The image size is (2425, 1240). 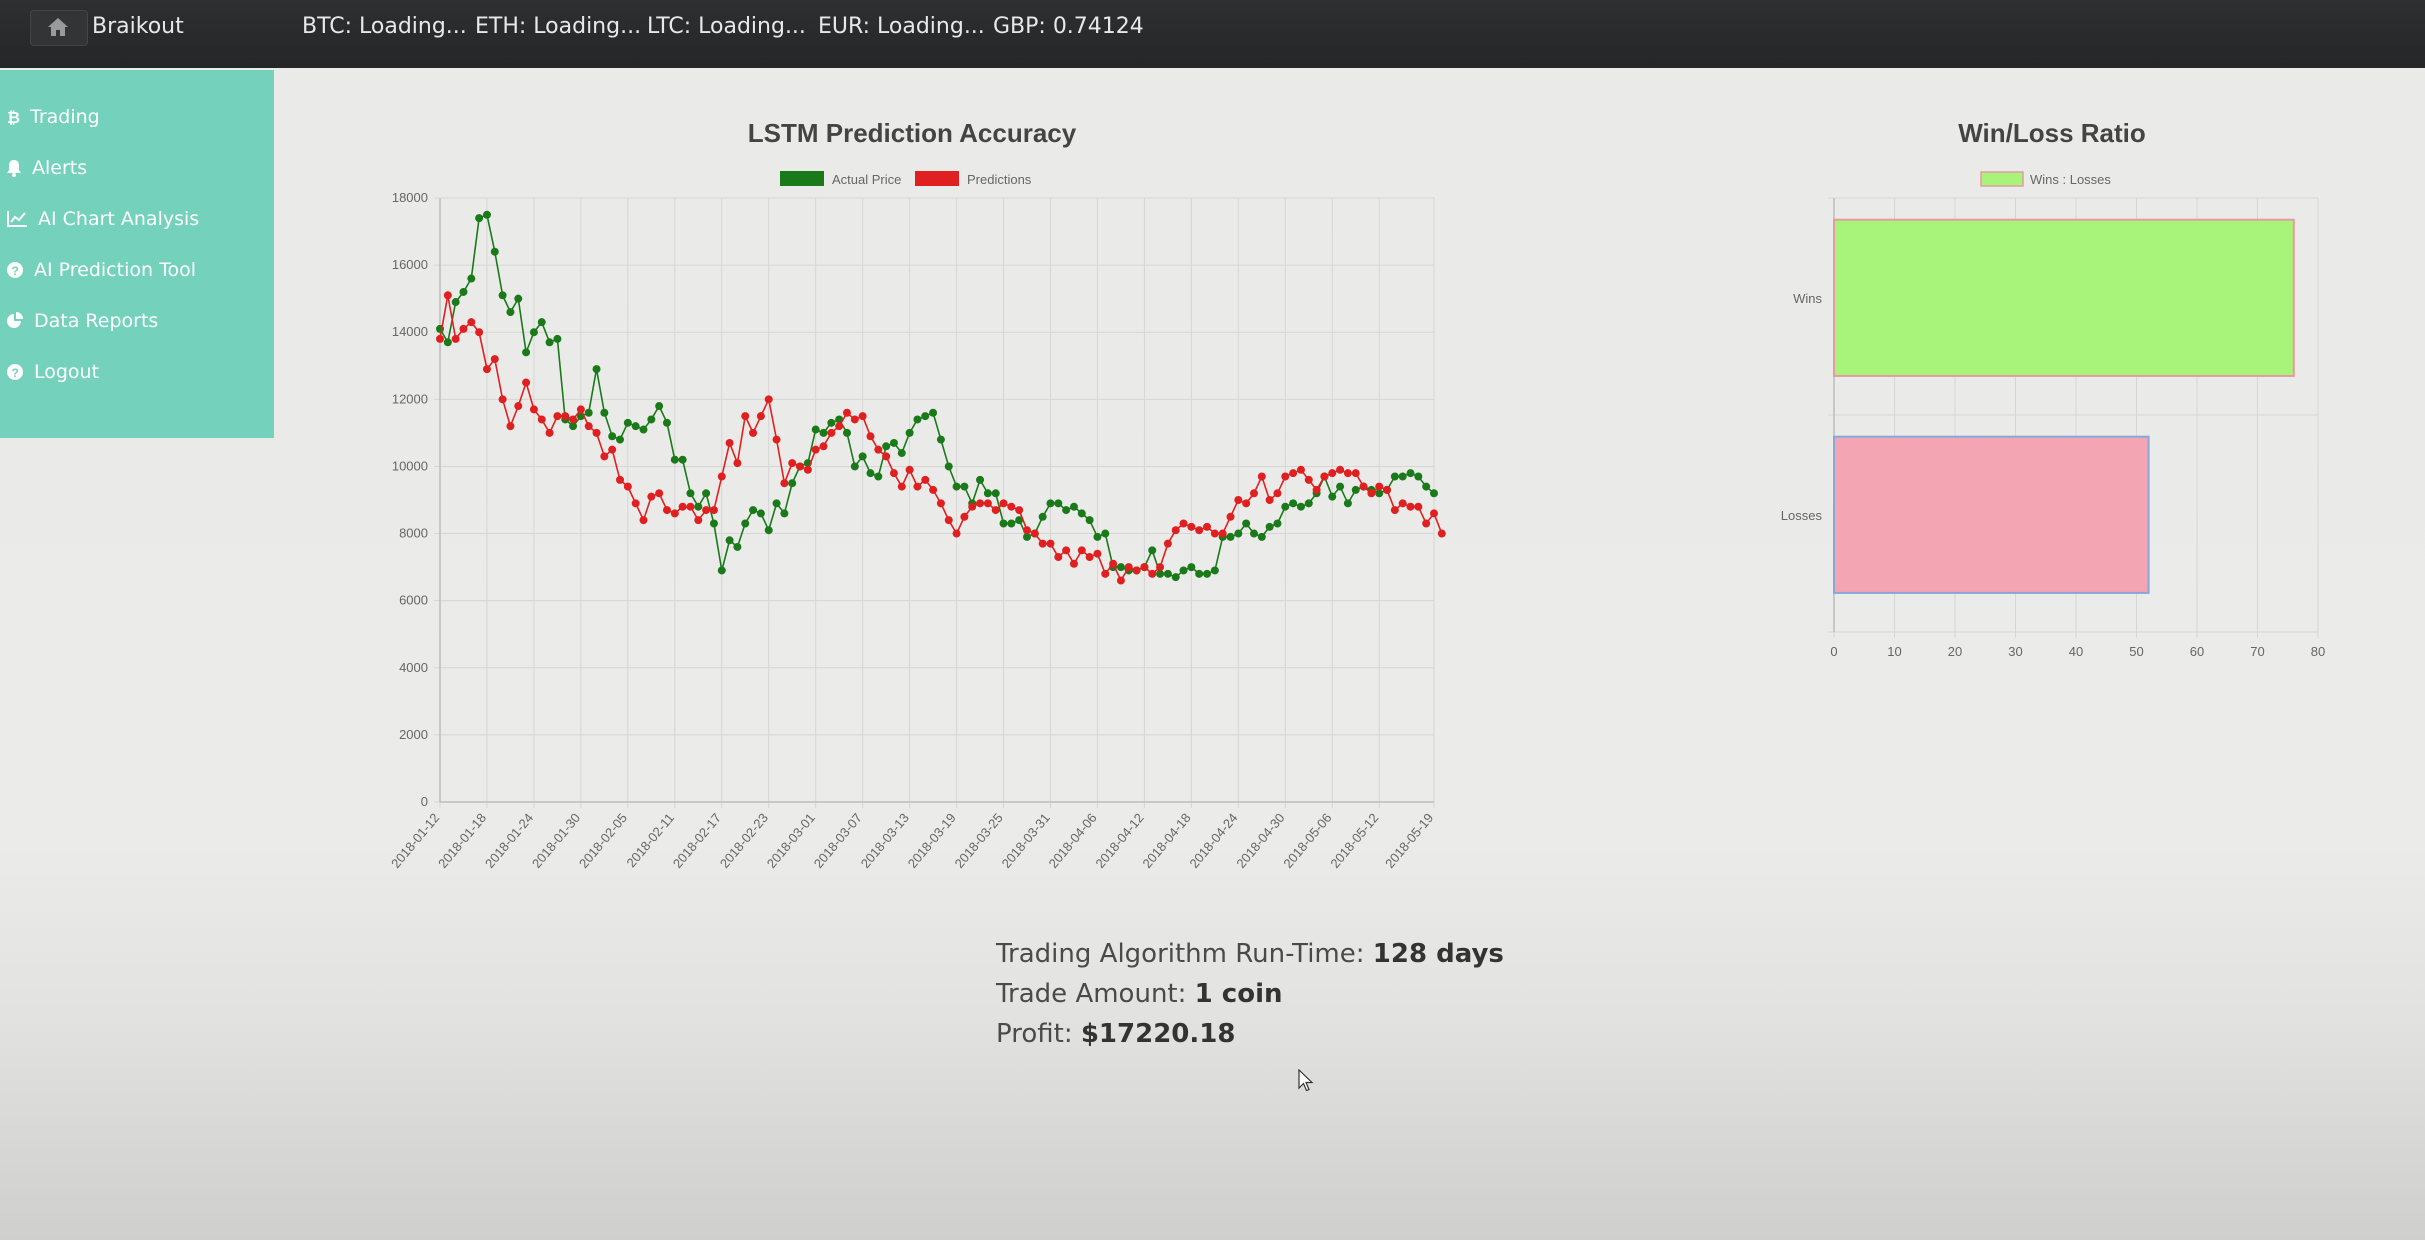 I want to click on sidebar-item-label: Alerts, so click(x=60, y=168).